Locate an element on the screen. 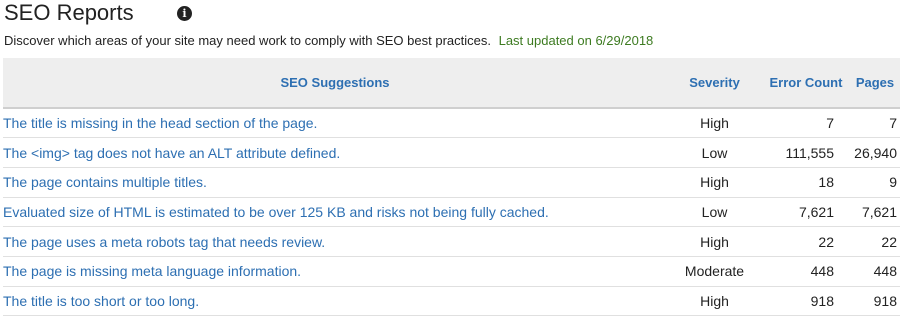  error-count-cell: 448 is located at coordinates (822, 271).